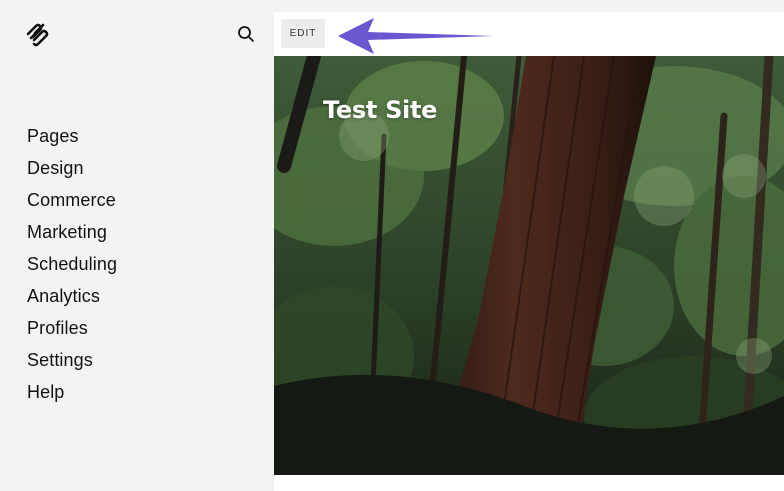 This screenshot has height=491, width=784. What do you see at coordinates (246, 34) in the screenshot?
I see `search-icon` at bounding box center [246, 34].